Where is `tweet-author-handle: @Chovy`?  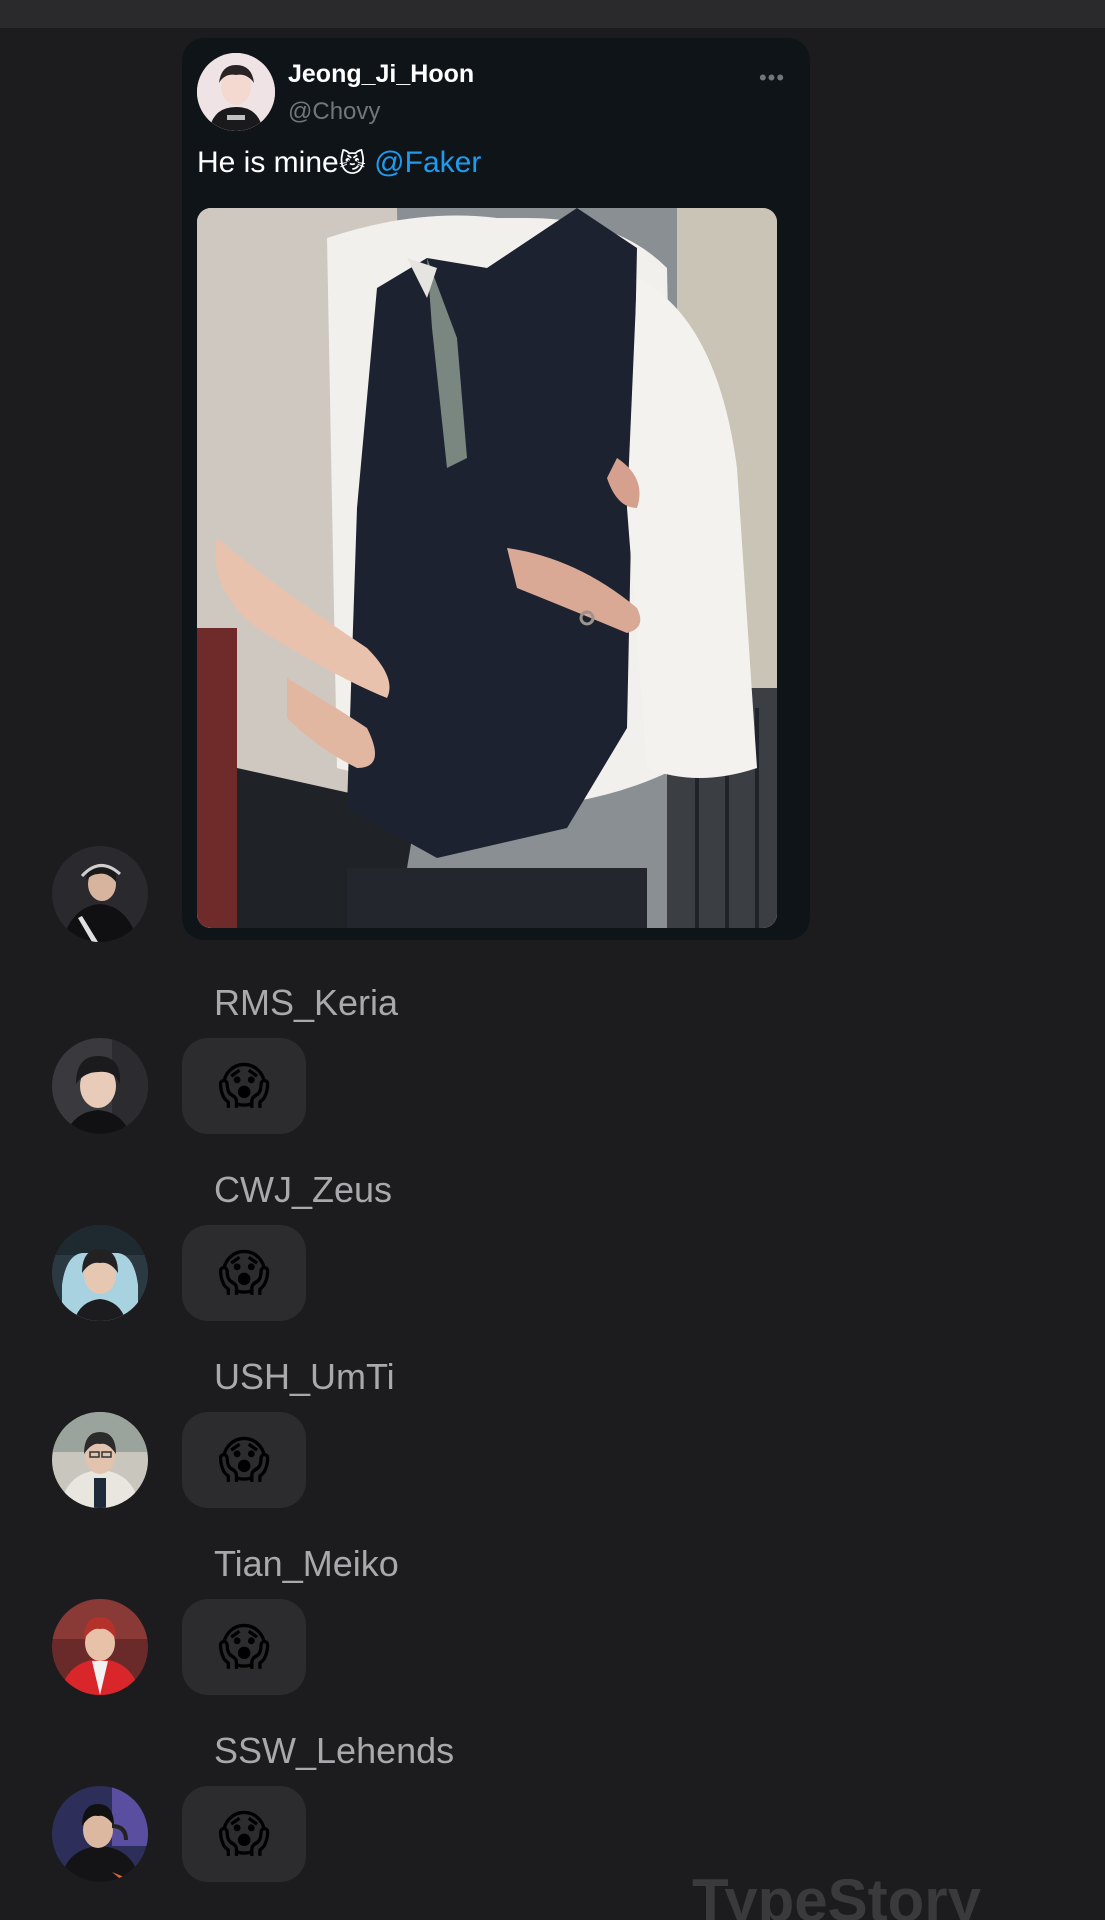 tweet-author-handle: @Chovy is located at coordinates (334, 112).